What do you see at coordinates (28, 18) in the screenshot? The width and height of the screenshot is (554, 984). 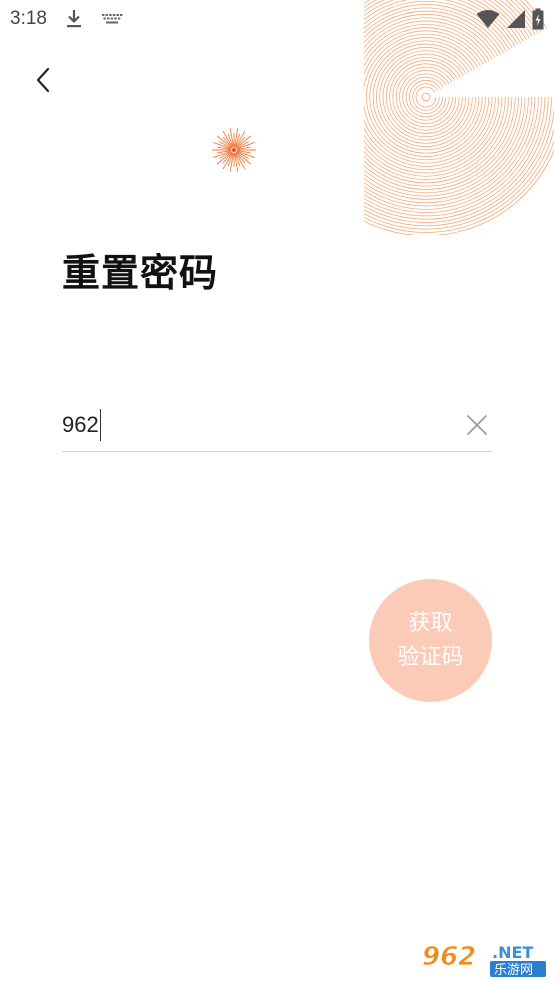 I see `status-time: 3:18` at bounding box center [28, 18].